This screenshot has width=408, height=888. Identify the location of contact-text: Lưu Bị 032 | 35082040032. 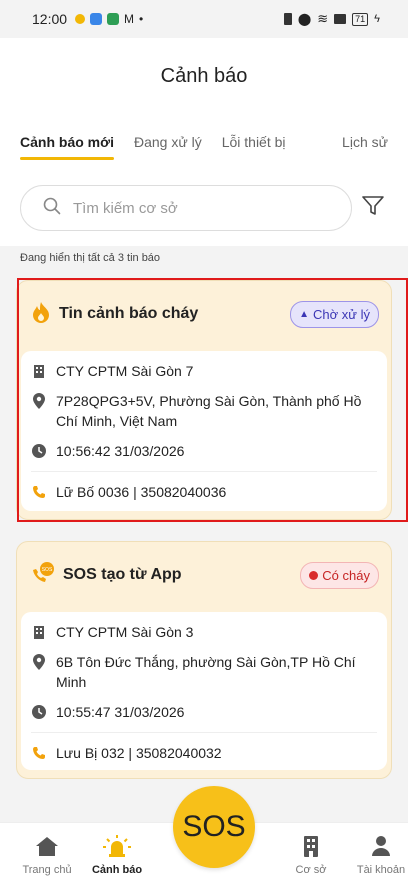
(139, 753).